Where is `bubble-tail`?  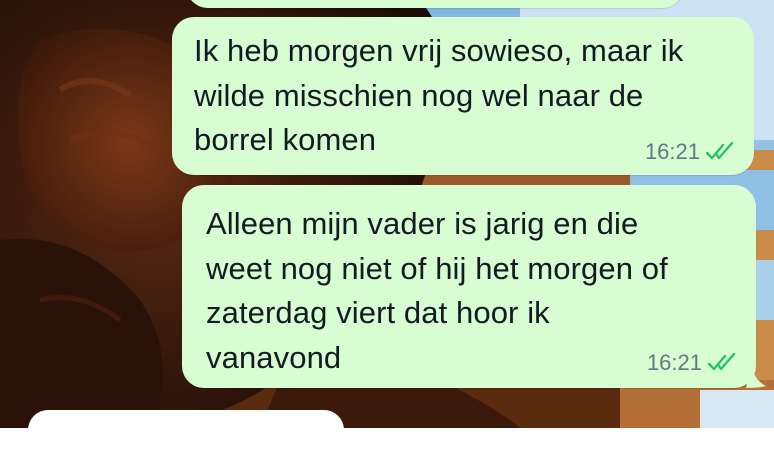
bubble-tail is located at coordinates (756, 377).